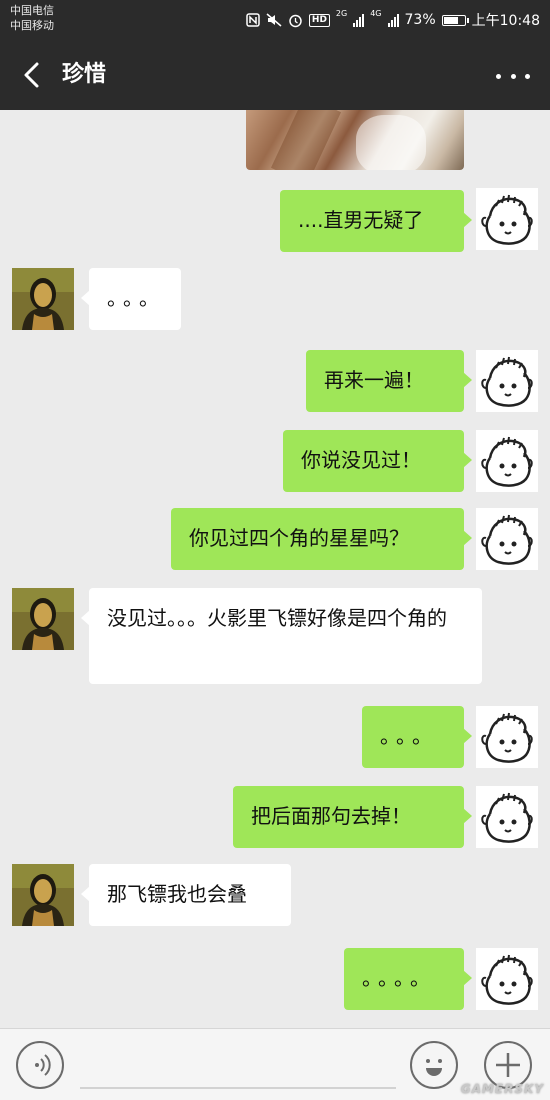 The image size is (550, 1100). I want to click on more-button, so click(513, 76).